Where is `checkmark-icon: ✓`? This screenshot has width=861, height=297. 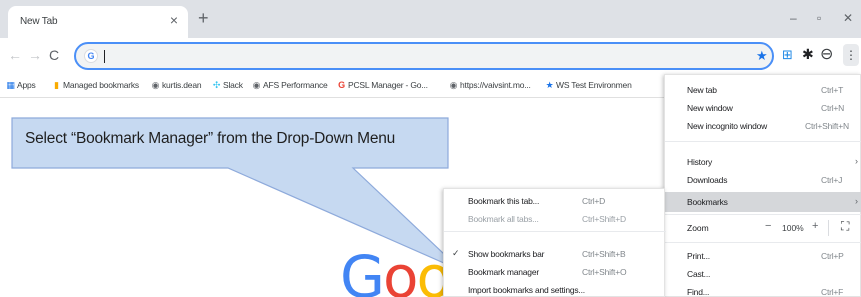
checkmark-icon: ✓ is located at coordinates (456, 253).